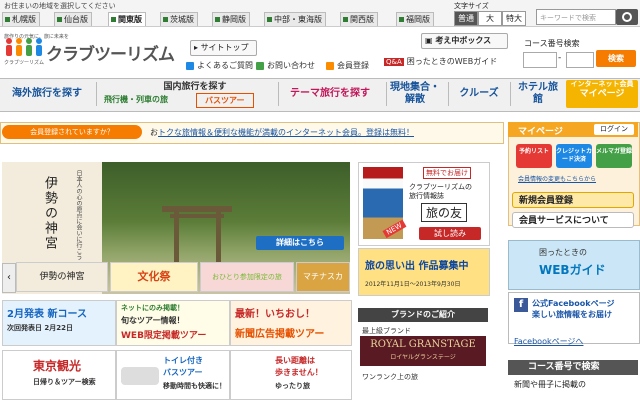 The width and height of the screenshot is (640, 400). What do you see at coordinates (560, 58) in the screenshot?
I see `course-dash: -` at bounding box center [560, 58].